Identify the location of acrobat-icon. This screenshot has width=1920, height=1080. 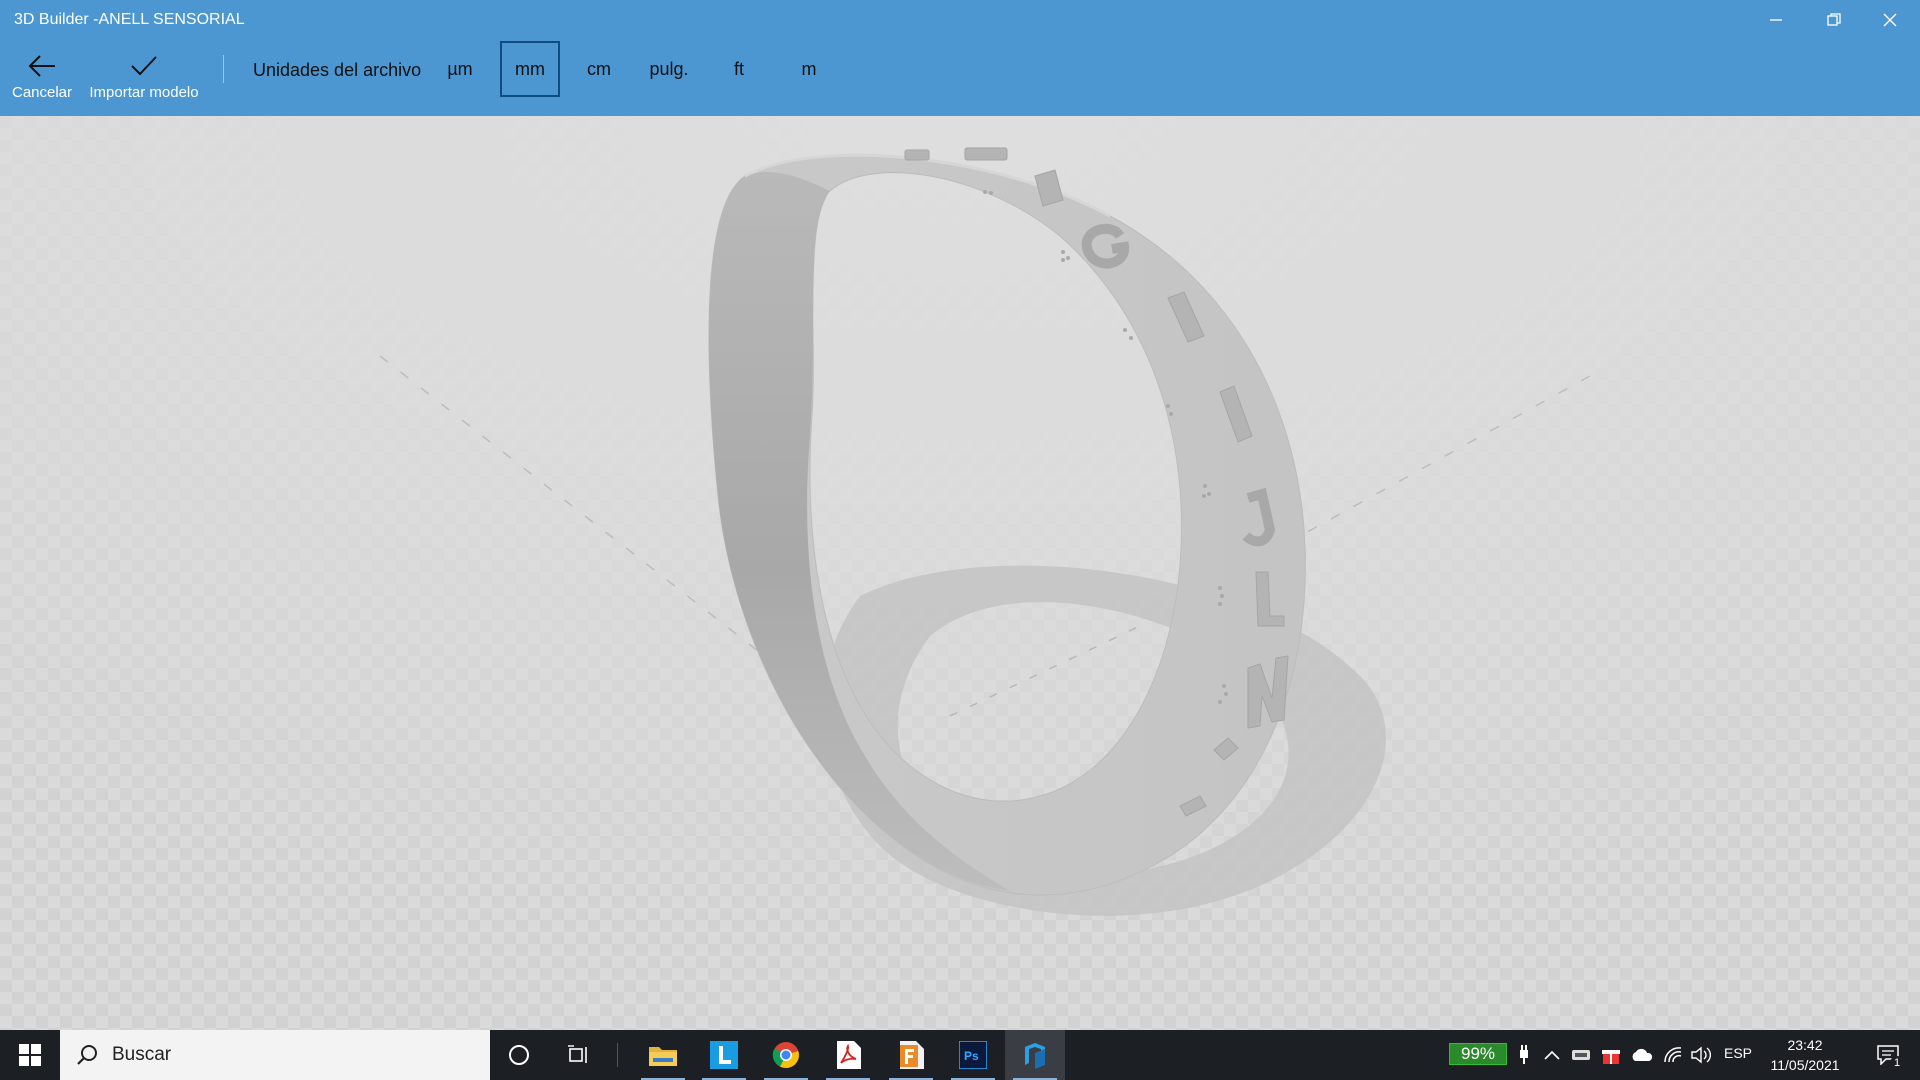
(849, 1055).